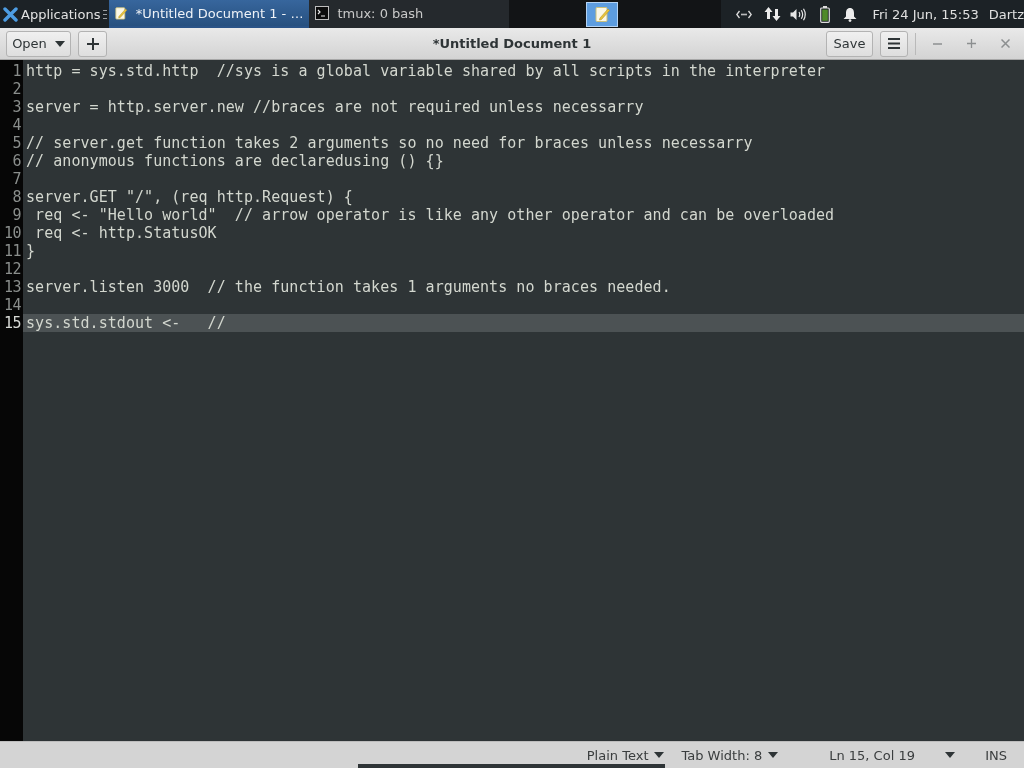 This screenshot has width=1024, height=768. What do you see at coordinates (16, 215) in the screenshot?
I see `line-number: 9` at bounding box center [16, 215].